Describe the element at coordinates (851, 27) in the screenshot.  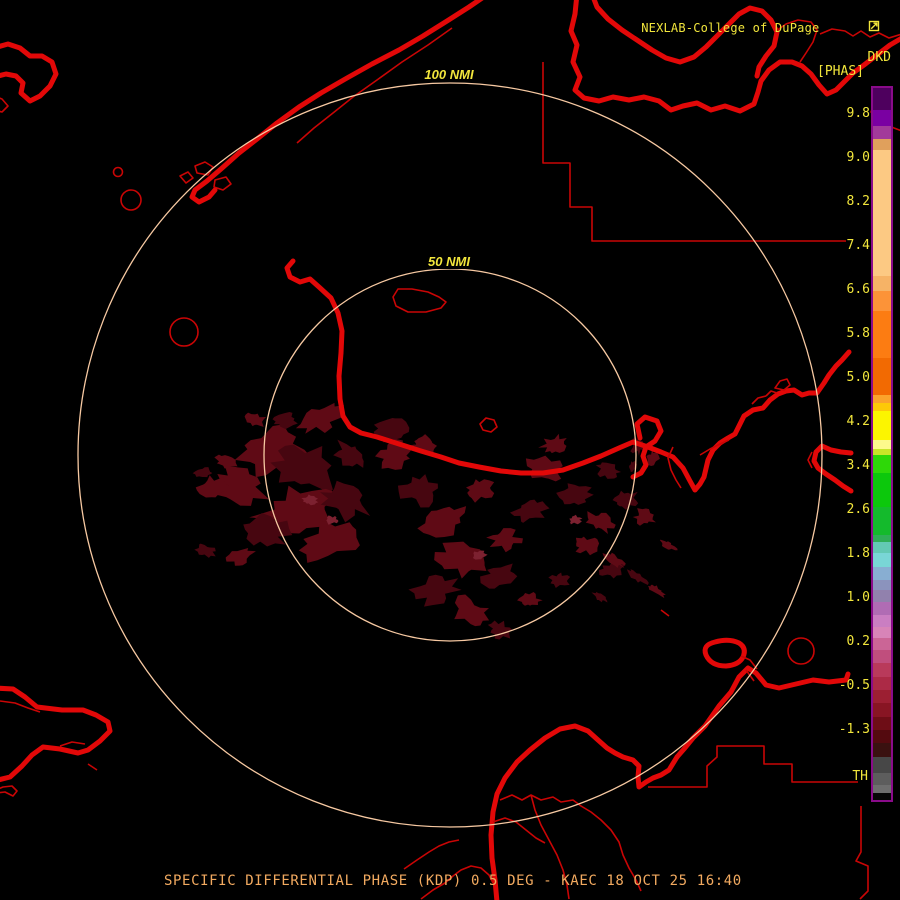
I see `new-window-icon` at that location.